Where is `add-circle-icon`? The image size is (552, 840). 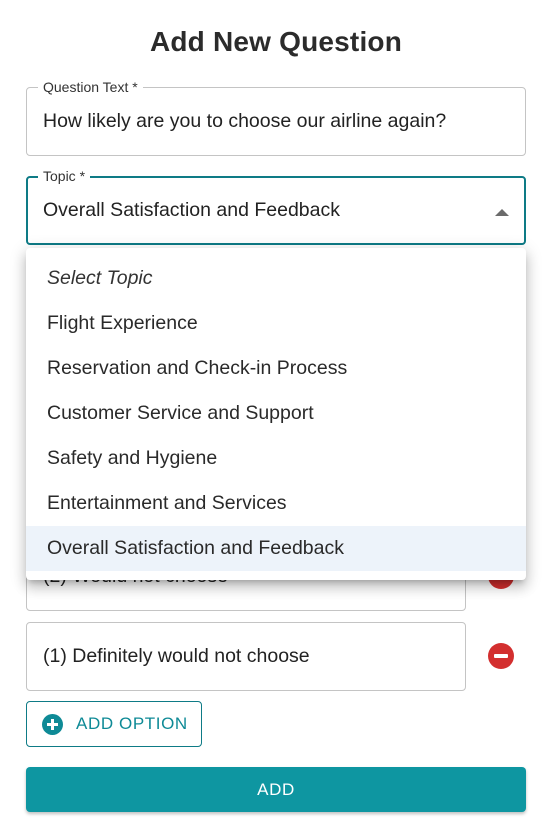 add-circle-icon is located at coordinates (52, 724).